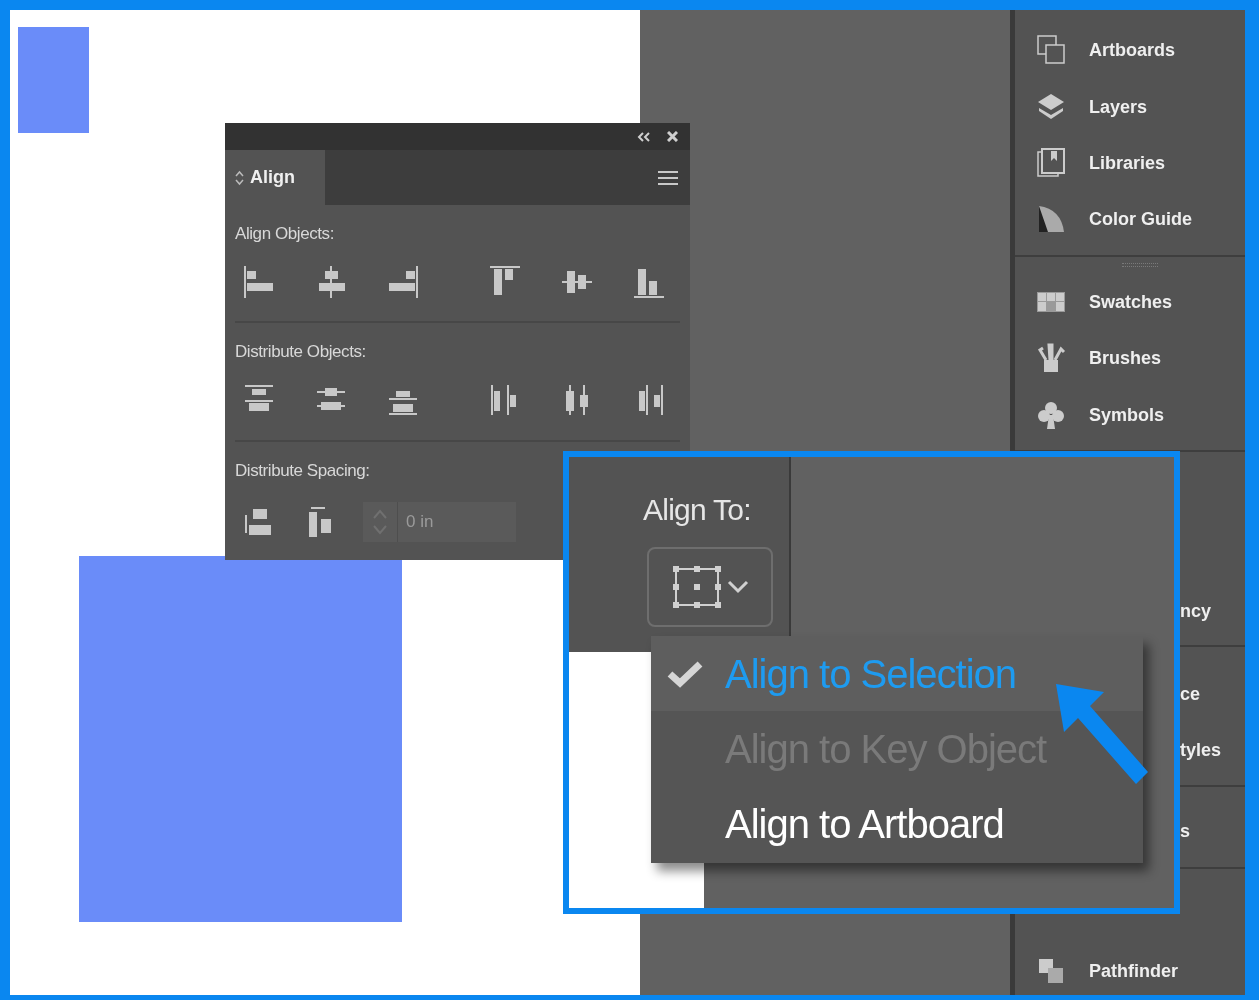  I want to click on book-icon, so click(1051, 163).